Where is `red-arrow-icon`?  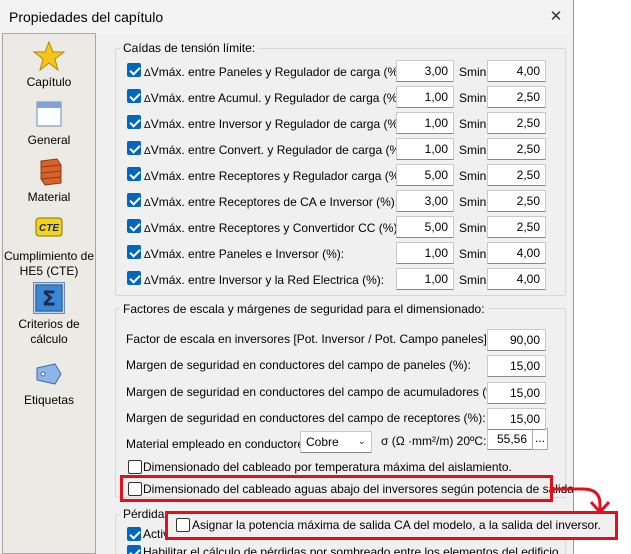
red-arrow-icon is located at coordinates (582, 501).